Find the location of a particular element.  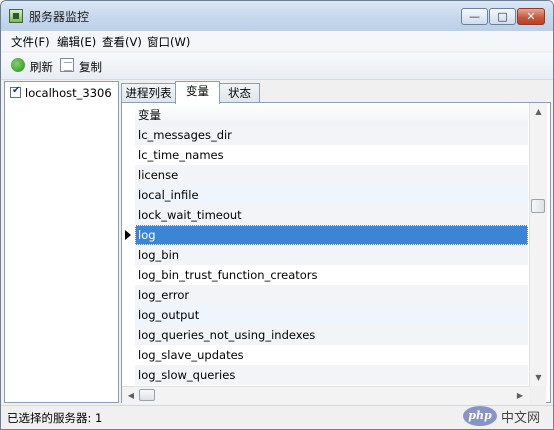

menu-bar: 文件(F) 编辑(E) 查看(V) 窗口(W) is located at coordinates (277, 41).